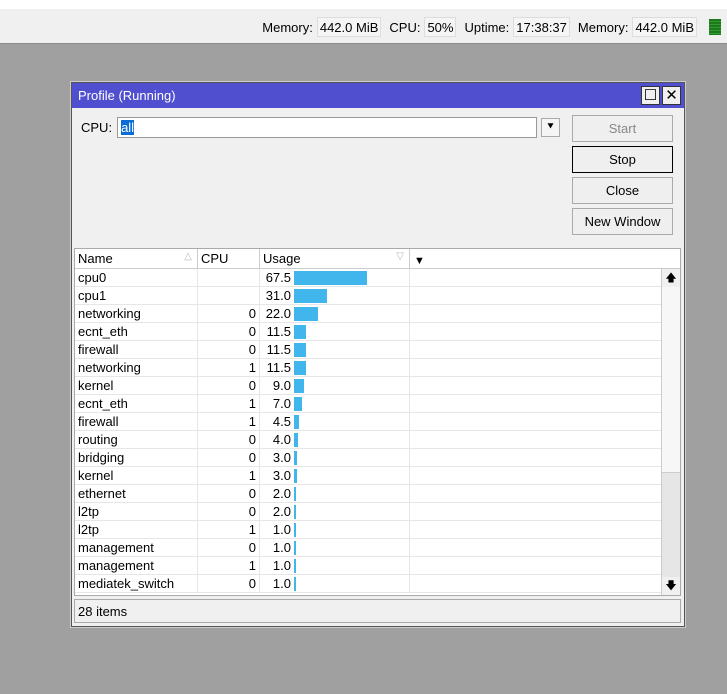 The height and width of the screenshot is (694, 727). What do you see at coordinates (377, 368) in the screenshot?
I see `table-row: networking 1 11.5` at bounding box center [377, 368].